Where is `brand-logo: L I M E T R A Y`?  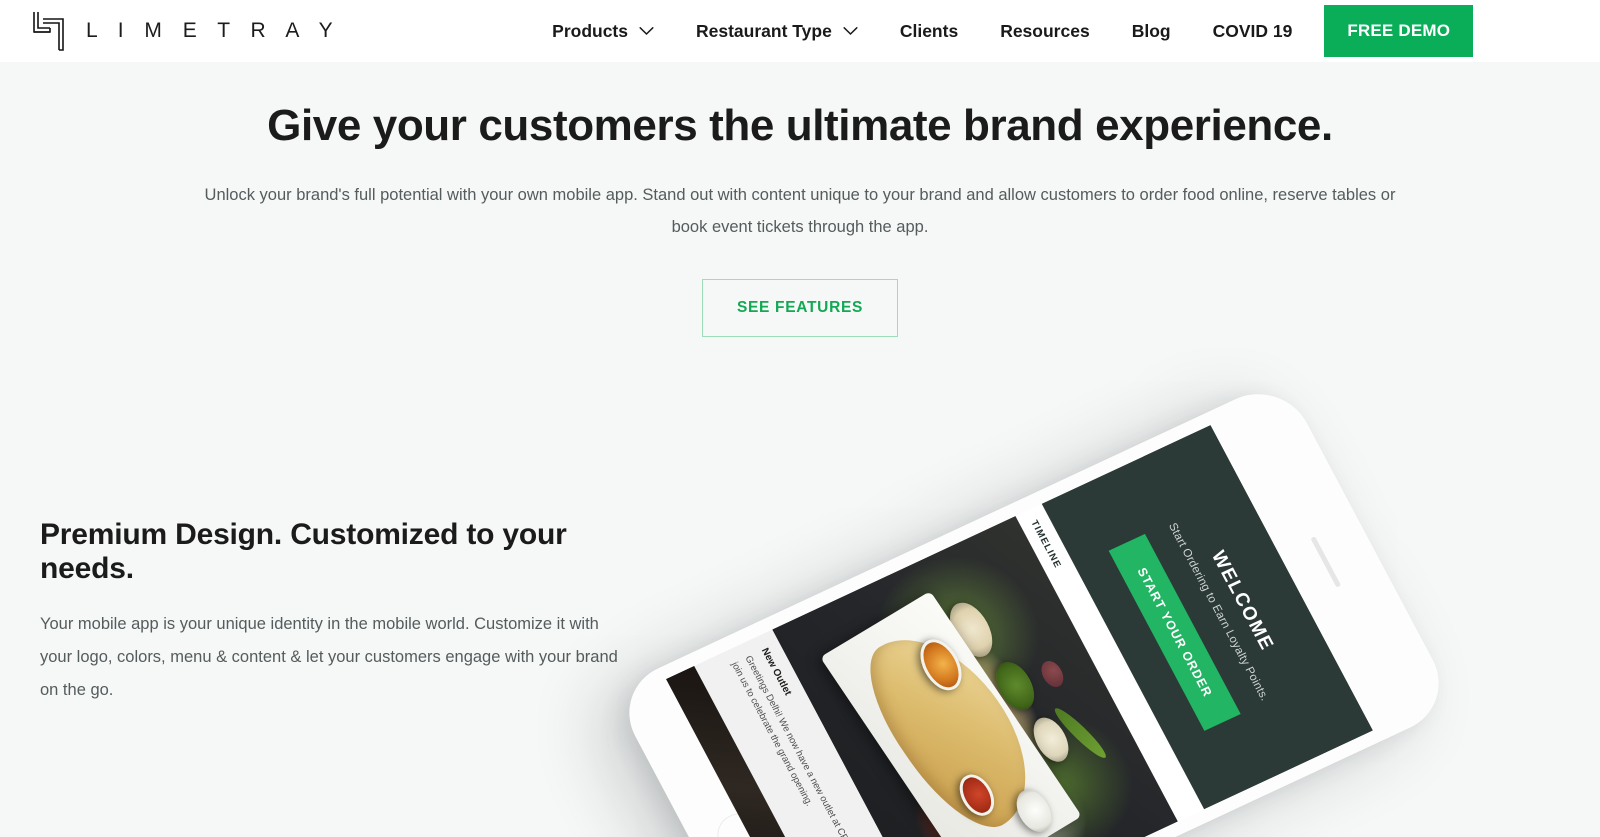 brand-logo: L I M E T R A Y is located at coordinates (185, 31).